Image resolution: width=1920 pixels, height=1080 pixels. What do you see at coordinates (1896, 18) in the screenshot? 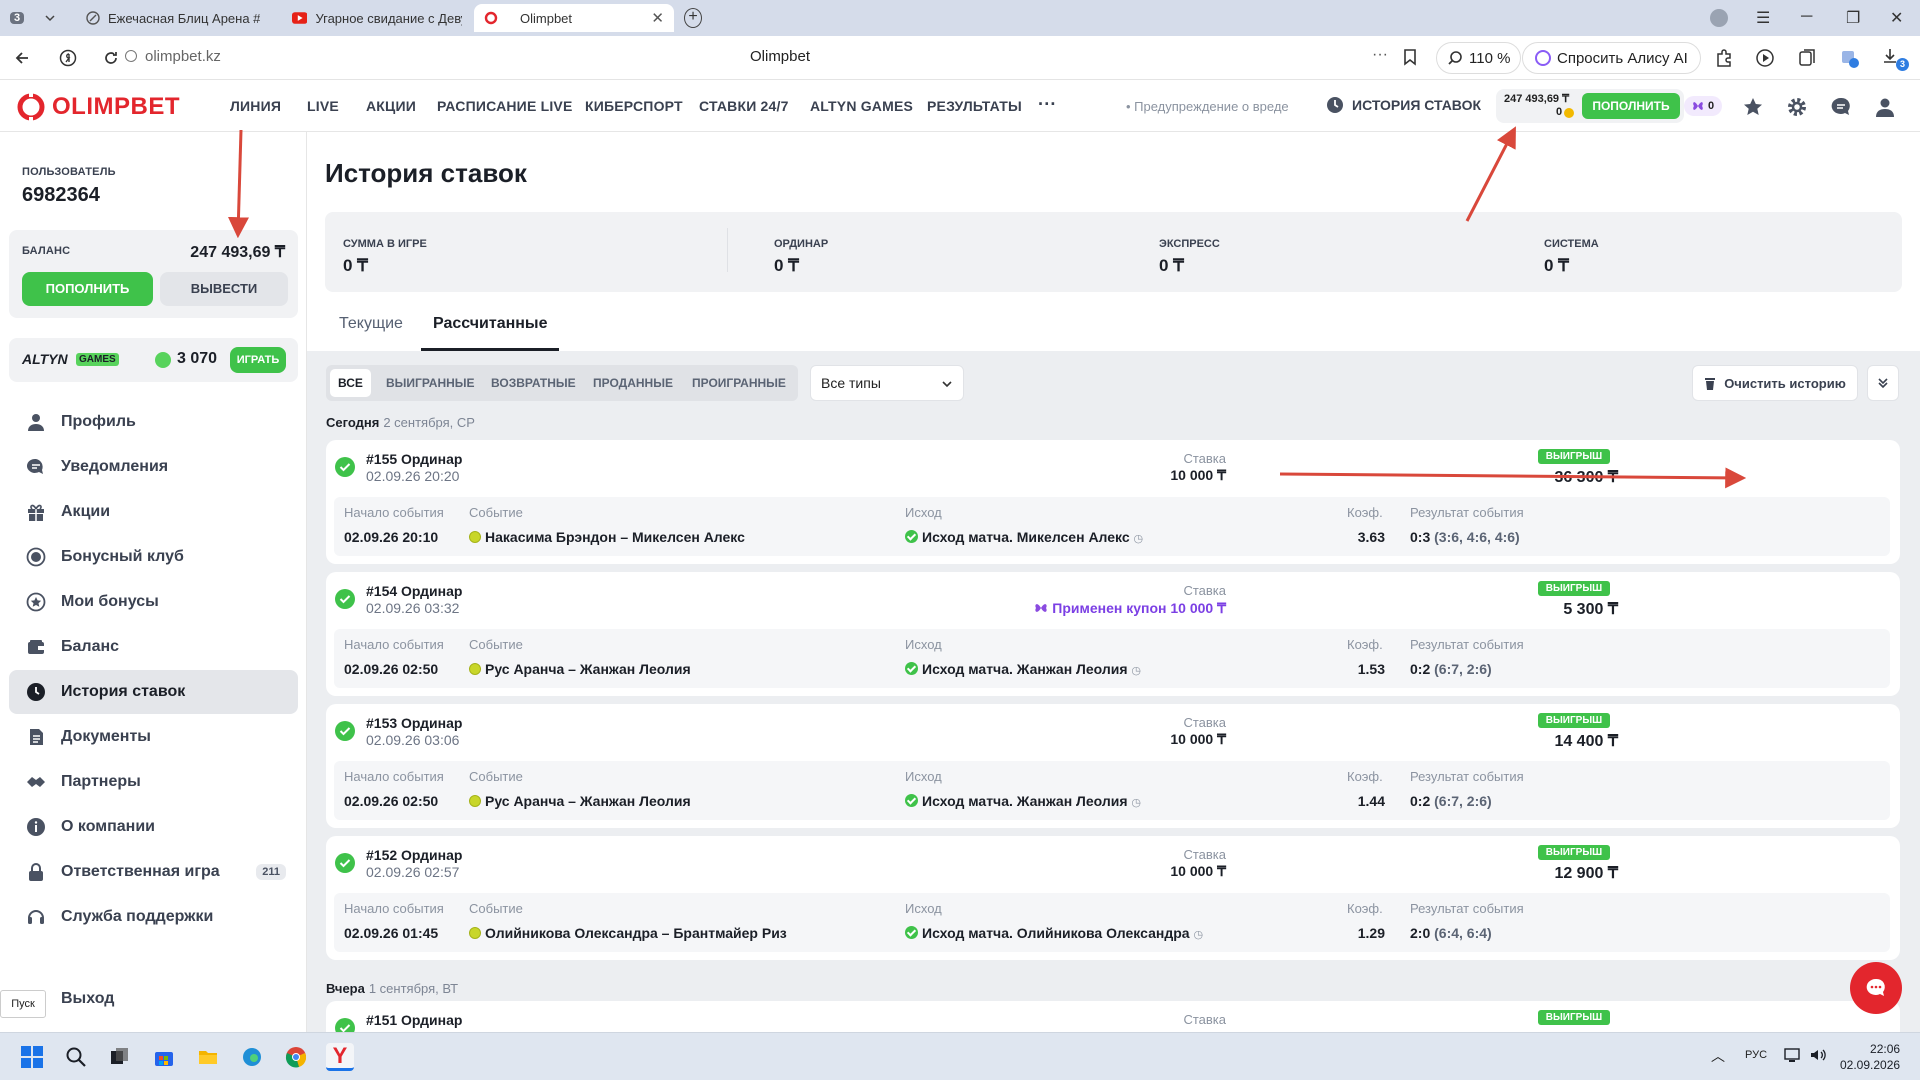
I see `window-close-icon: ✕` at bounding box center [1896, 18].